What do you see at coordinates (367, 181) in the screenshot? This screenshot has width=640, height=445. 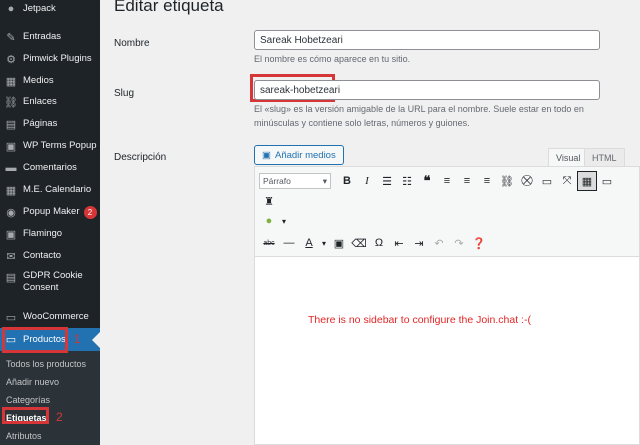 I see `italic-icon: I` at bounding box center [367, 181].